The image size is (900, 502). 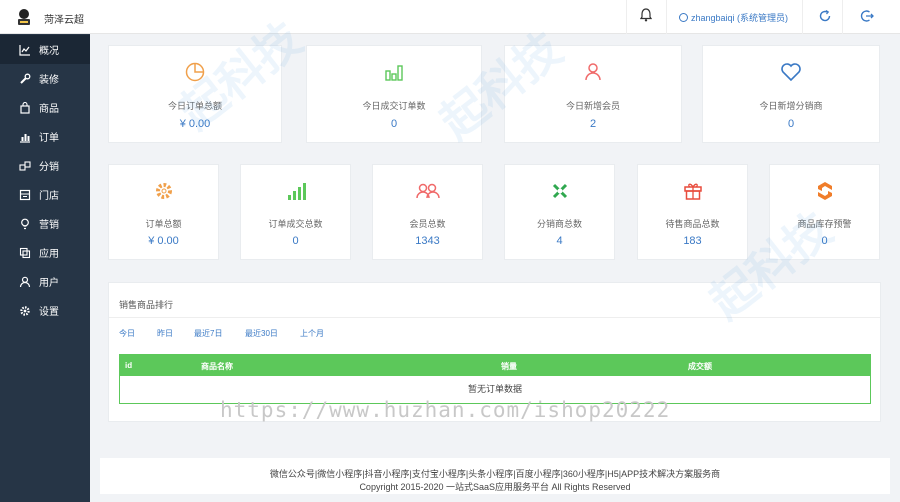 What do you see at coordinates (195, 94) in the screenshot?
I see `stat-card-today-order-amount: 今日订单总额 ¥ 0.00` at bounding box center [195, 94].